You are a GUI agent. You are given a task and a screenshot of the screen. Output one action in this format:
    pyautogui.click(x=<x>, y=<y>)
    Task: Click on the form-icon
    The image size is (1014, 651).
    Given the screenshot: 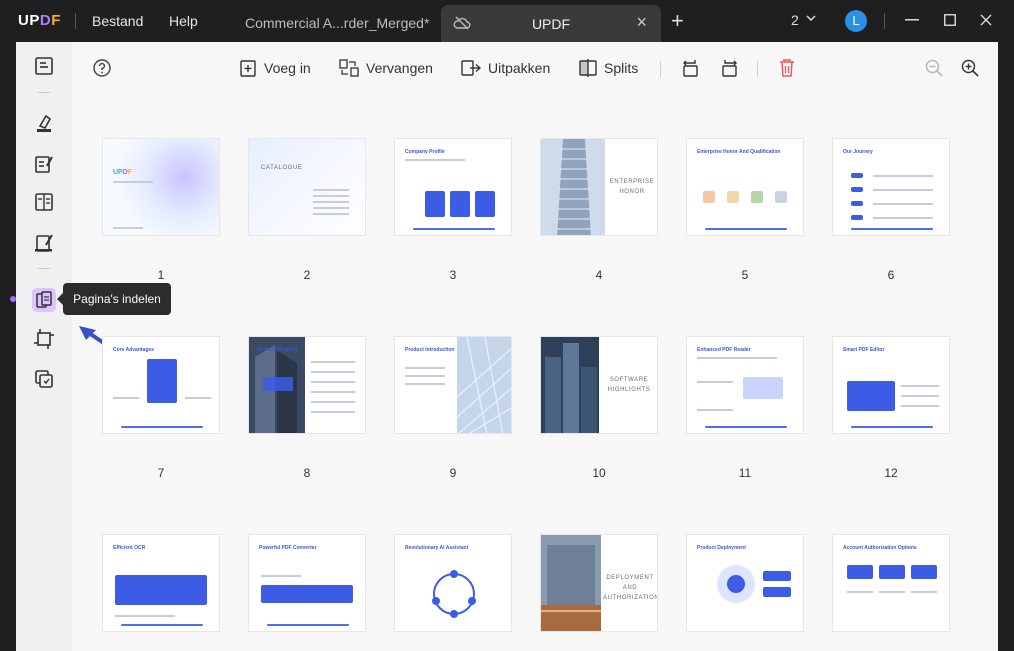 What is the action you would take?
    pyautogui.click(x=44, y=202)
    